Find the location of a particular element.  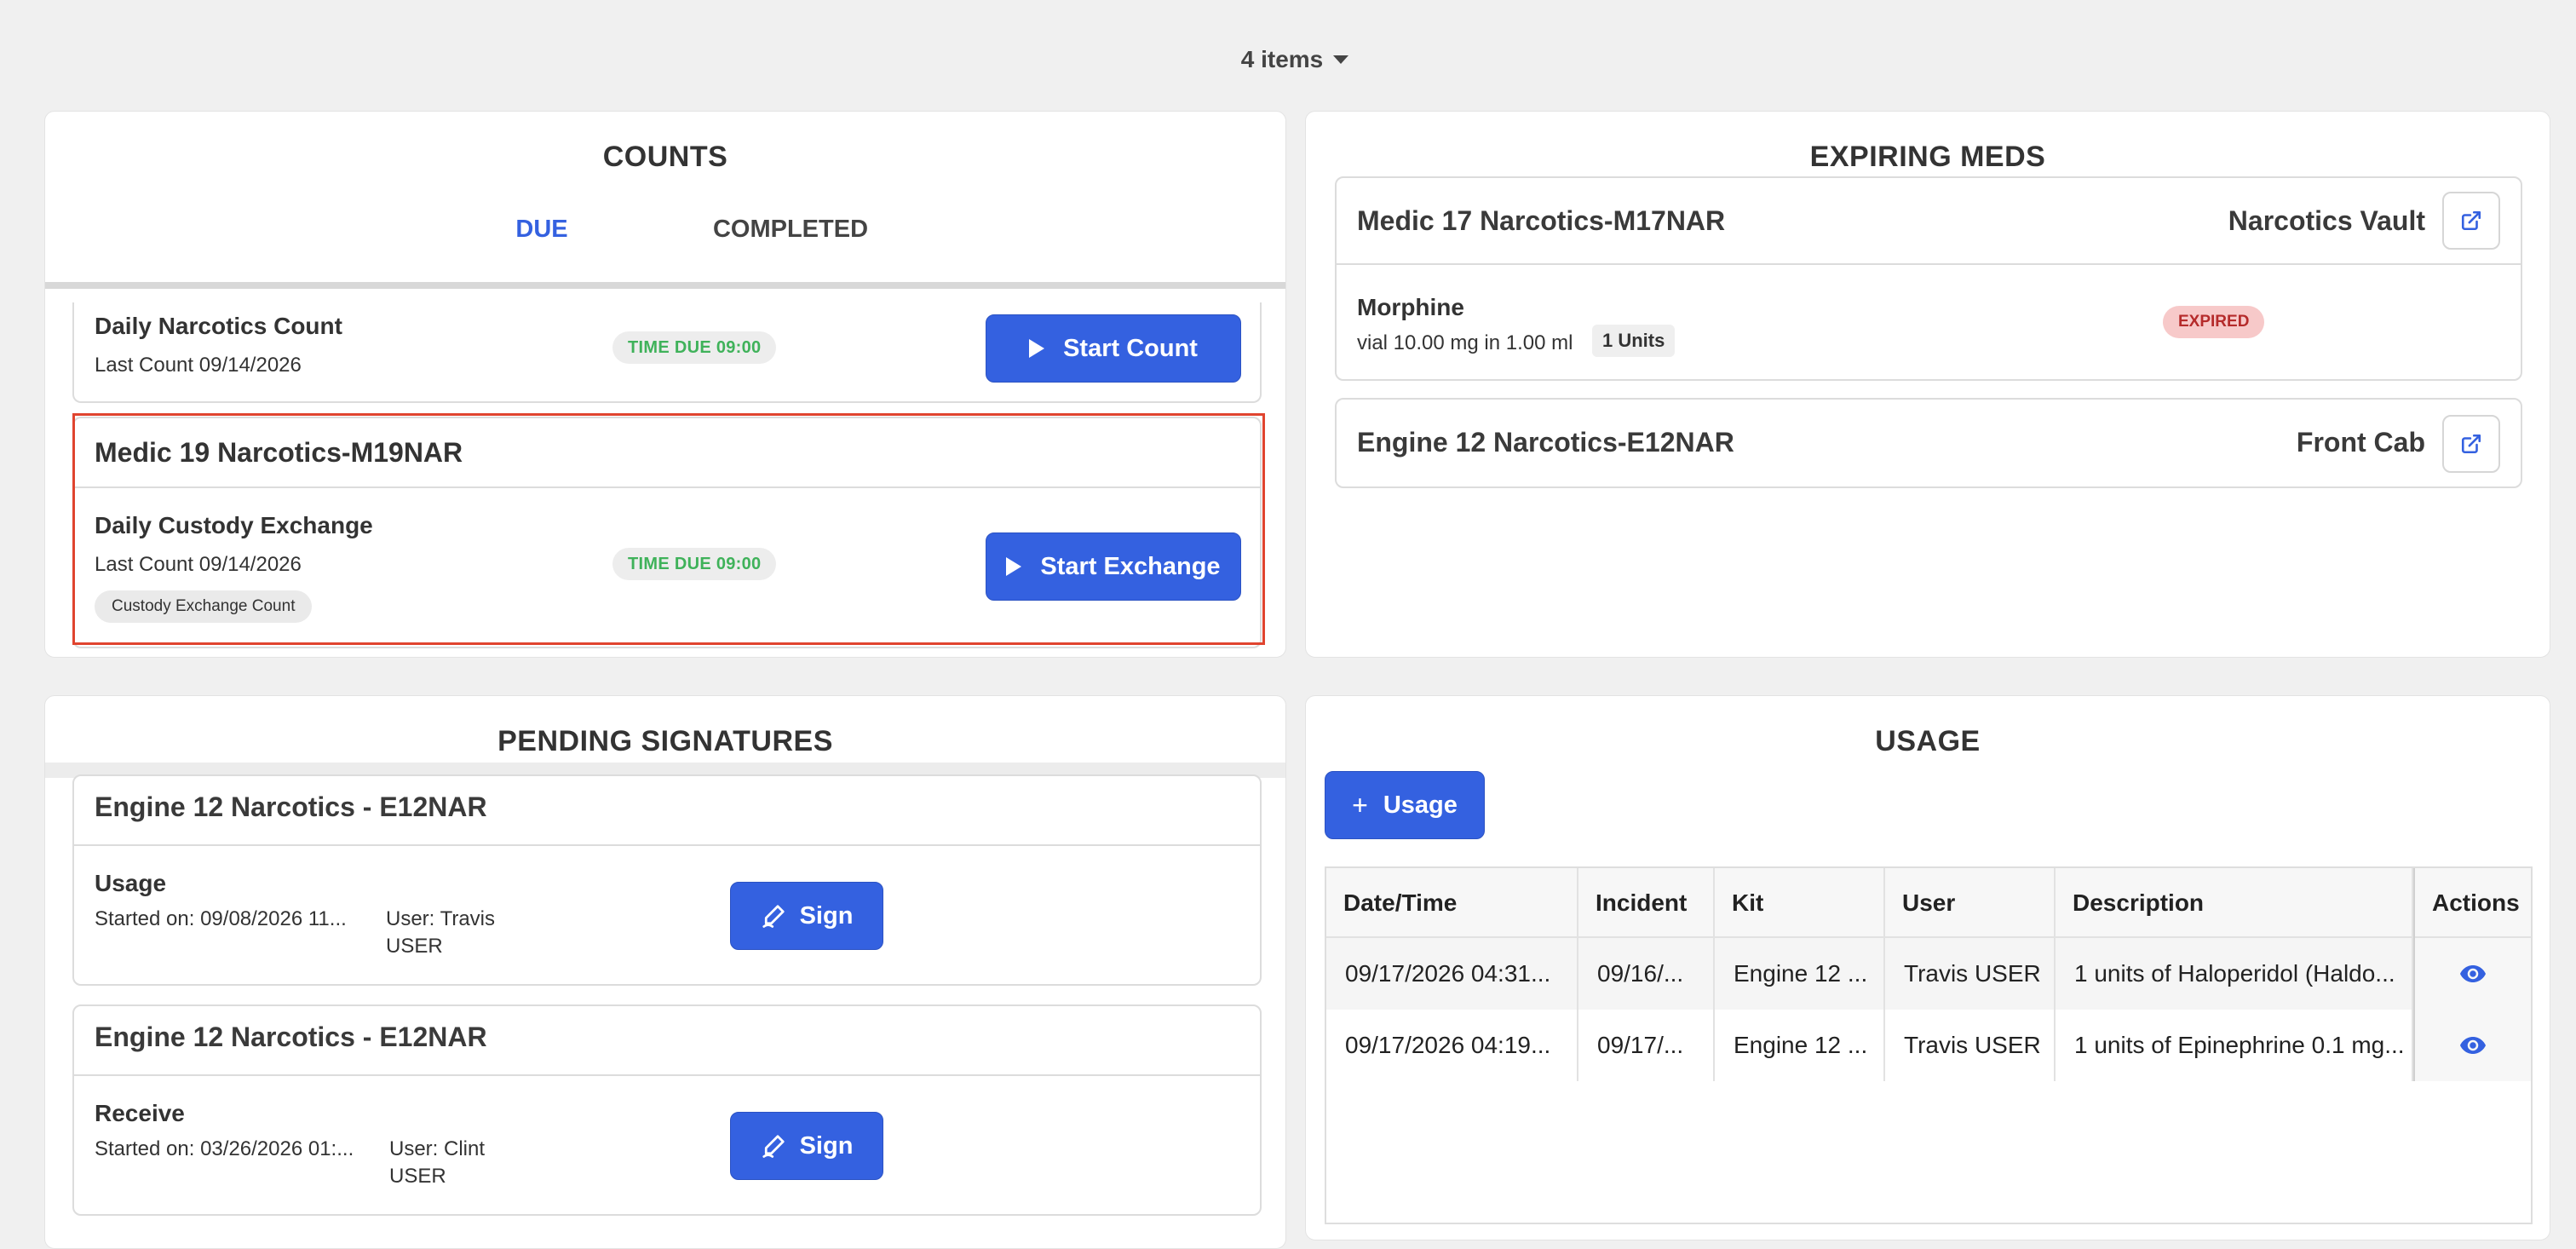

tab-completed: COMPLETED is located at coordinates (790, 250).